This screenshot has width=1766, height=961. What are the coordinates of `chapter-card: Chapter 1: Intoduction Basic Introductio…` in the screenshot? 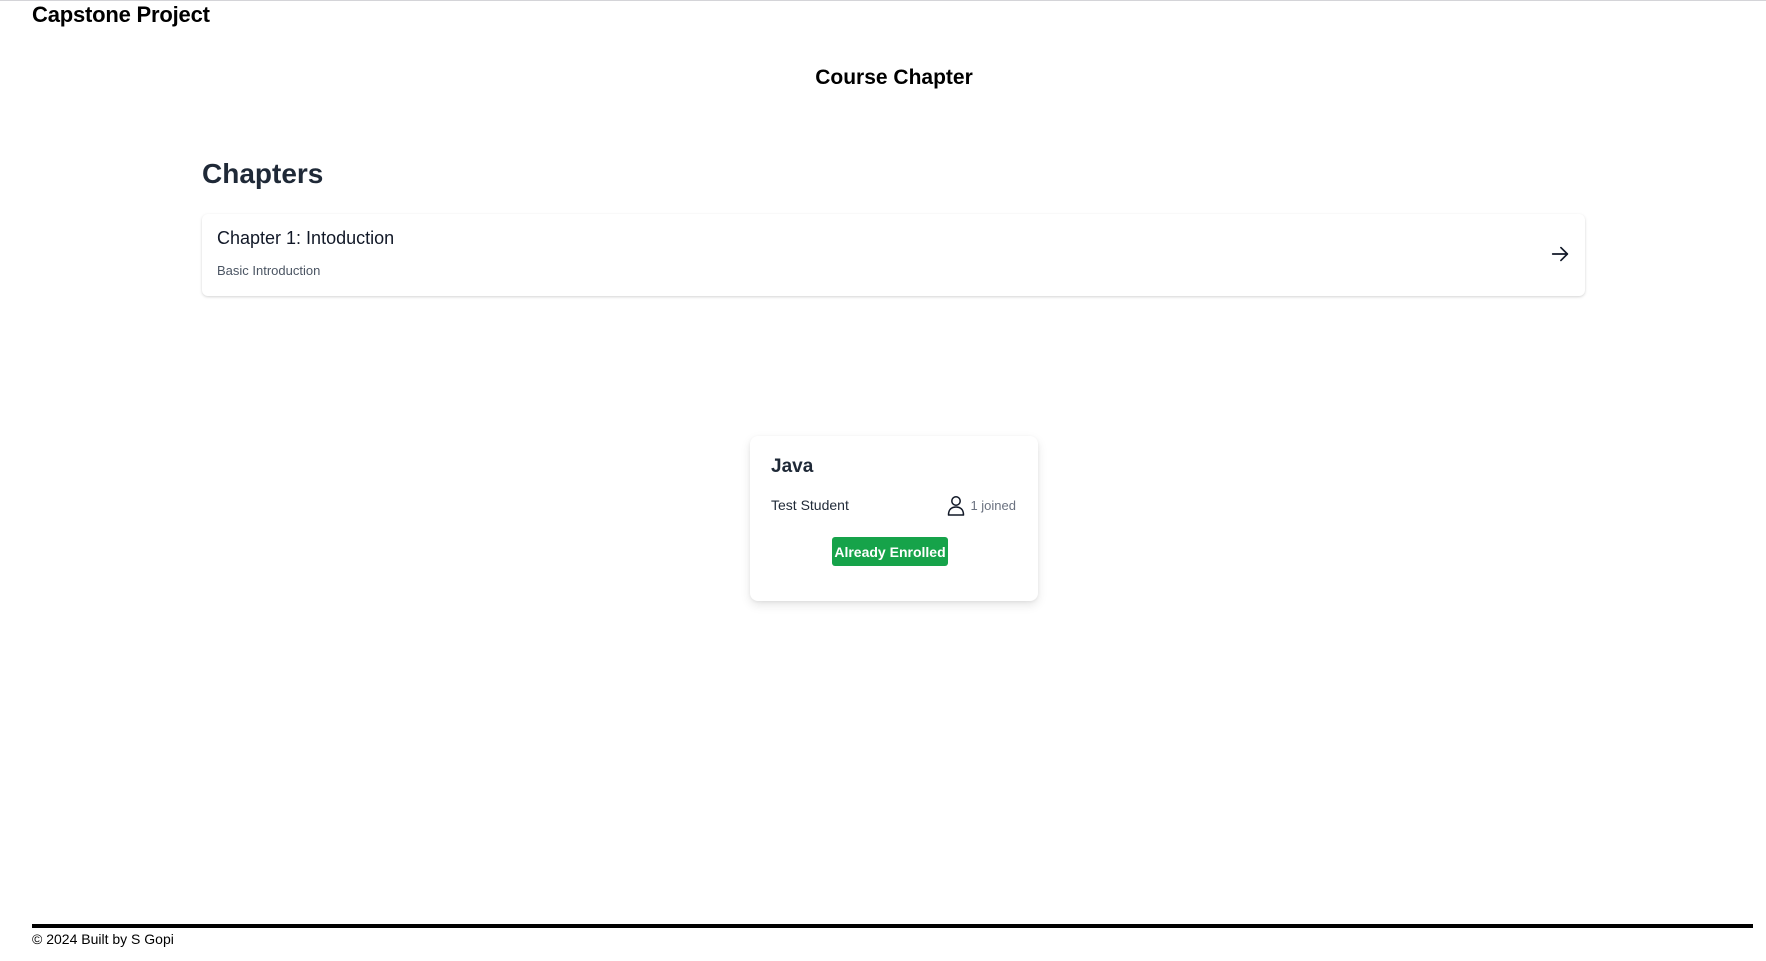 It's located at (893, 255).